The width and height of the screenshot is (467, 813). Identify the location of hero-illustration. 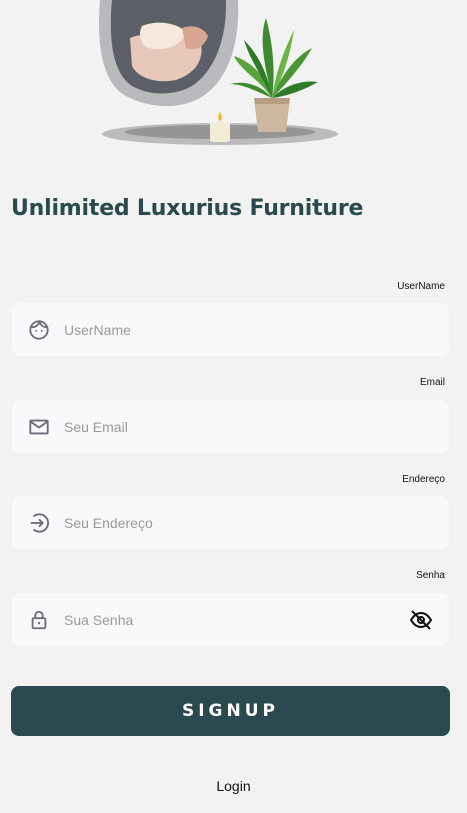
(218, 72).